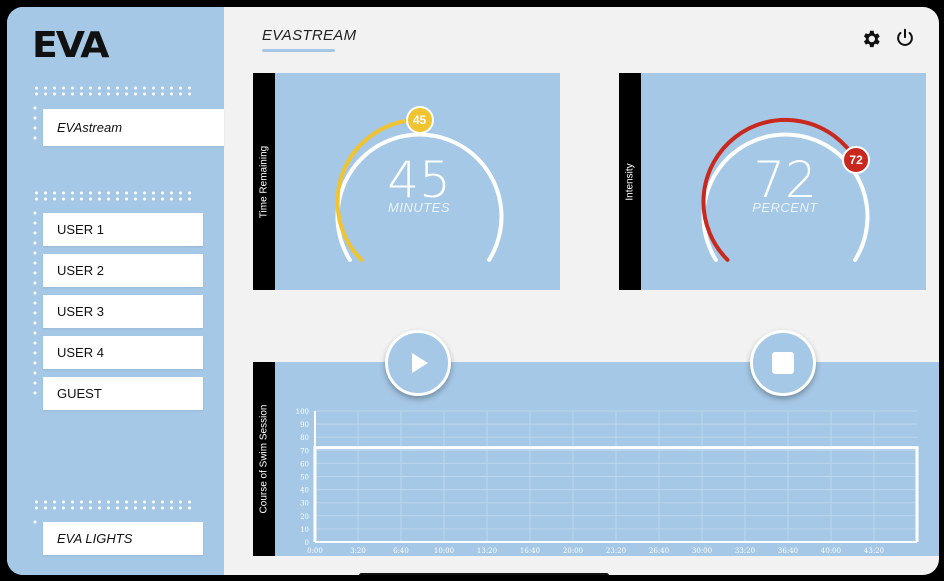 The height and width of the screenshot is (581, 944). I want to click on x-tick-label: 20:00, so click(573, 551).